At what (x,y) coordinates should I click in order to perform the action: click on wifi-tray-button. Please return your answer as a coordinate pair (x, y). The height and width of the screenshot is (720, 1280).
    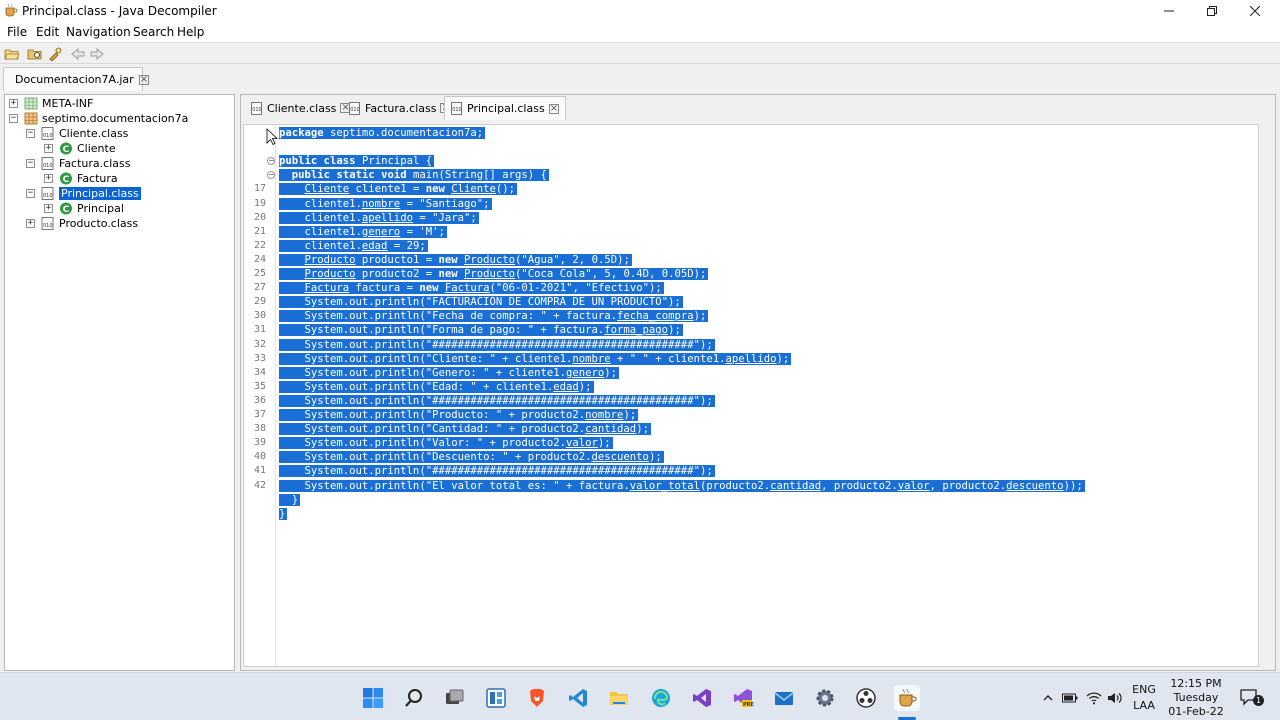
    Looking at the image, I should click on (1094, 698).